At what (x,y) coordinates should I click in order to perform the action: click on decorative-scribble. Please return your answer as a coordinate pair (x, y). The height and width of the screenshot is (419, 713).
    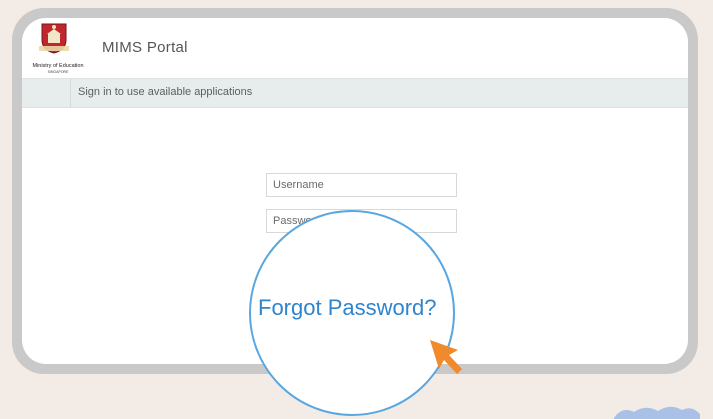
    Looking at the image, I should click on (657, 412).